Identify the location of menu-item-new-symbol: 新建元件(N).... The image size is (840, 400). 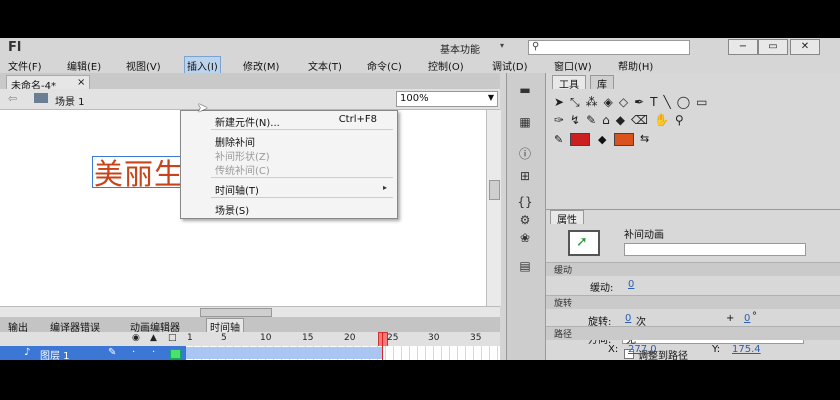
(247, 121).